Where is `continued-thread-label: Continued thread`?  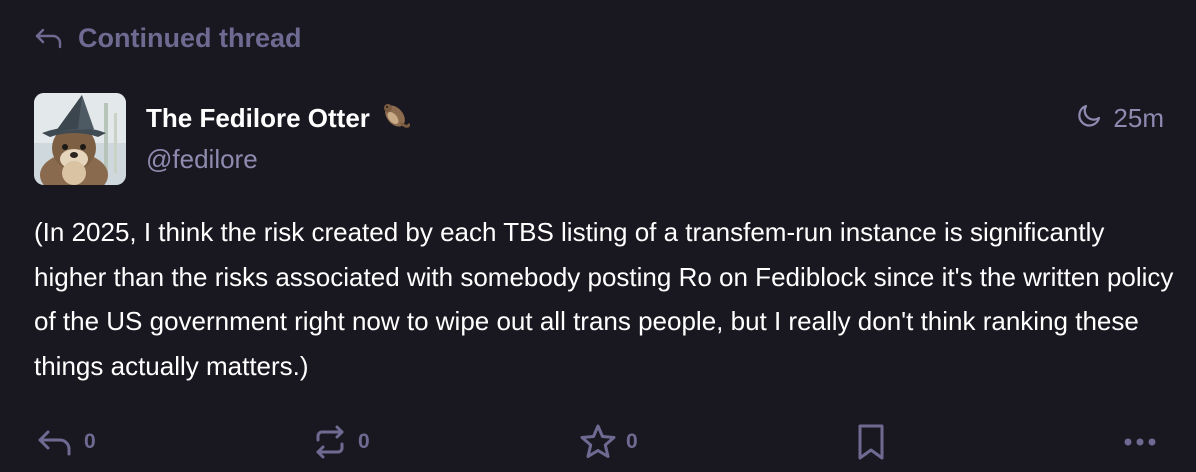 continued-thread-label: Continued thread is located at coordinates (190, 37).